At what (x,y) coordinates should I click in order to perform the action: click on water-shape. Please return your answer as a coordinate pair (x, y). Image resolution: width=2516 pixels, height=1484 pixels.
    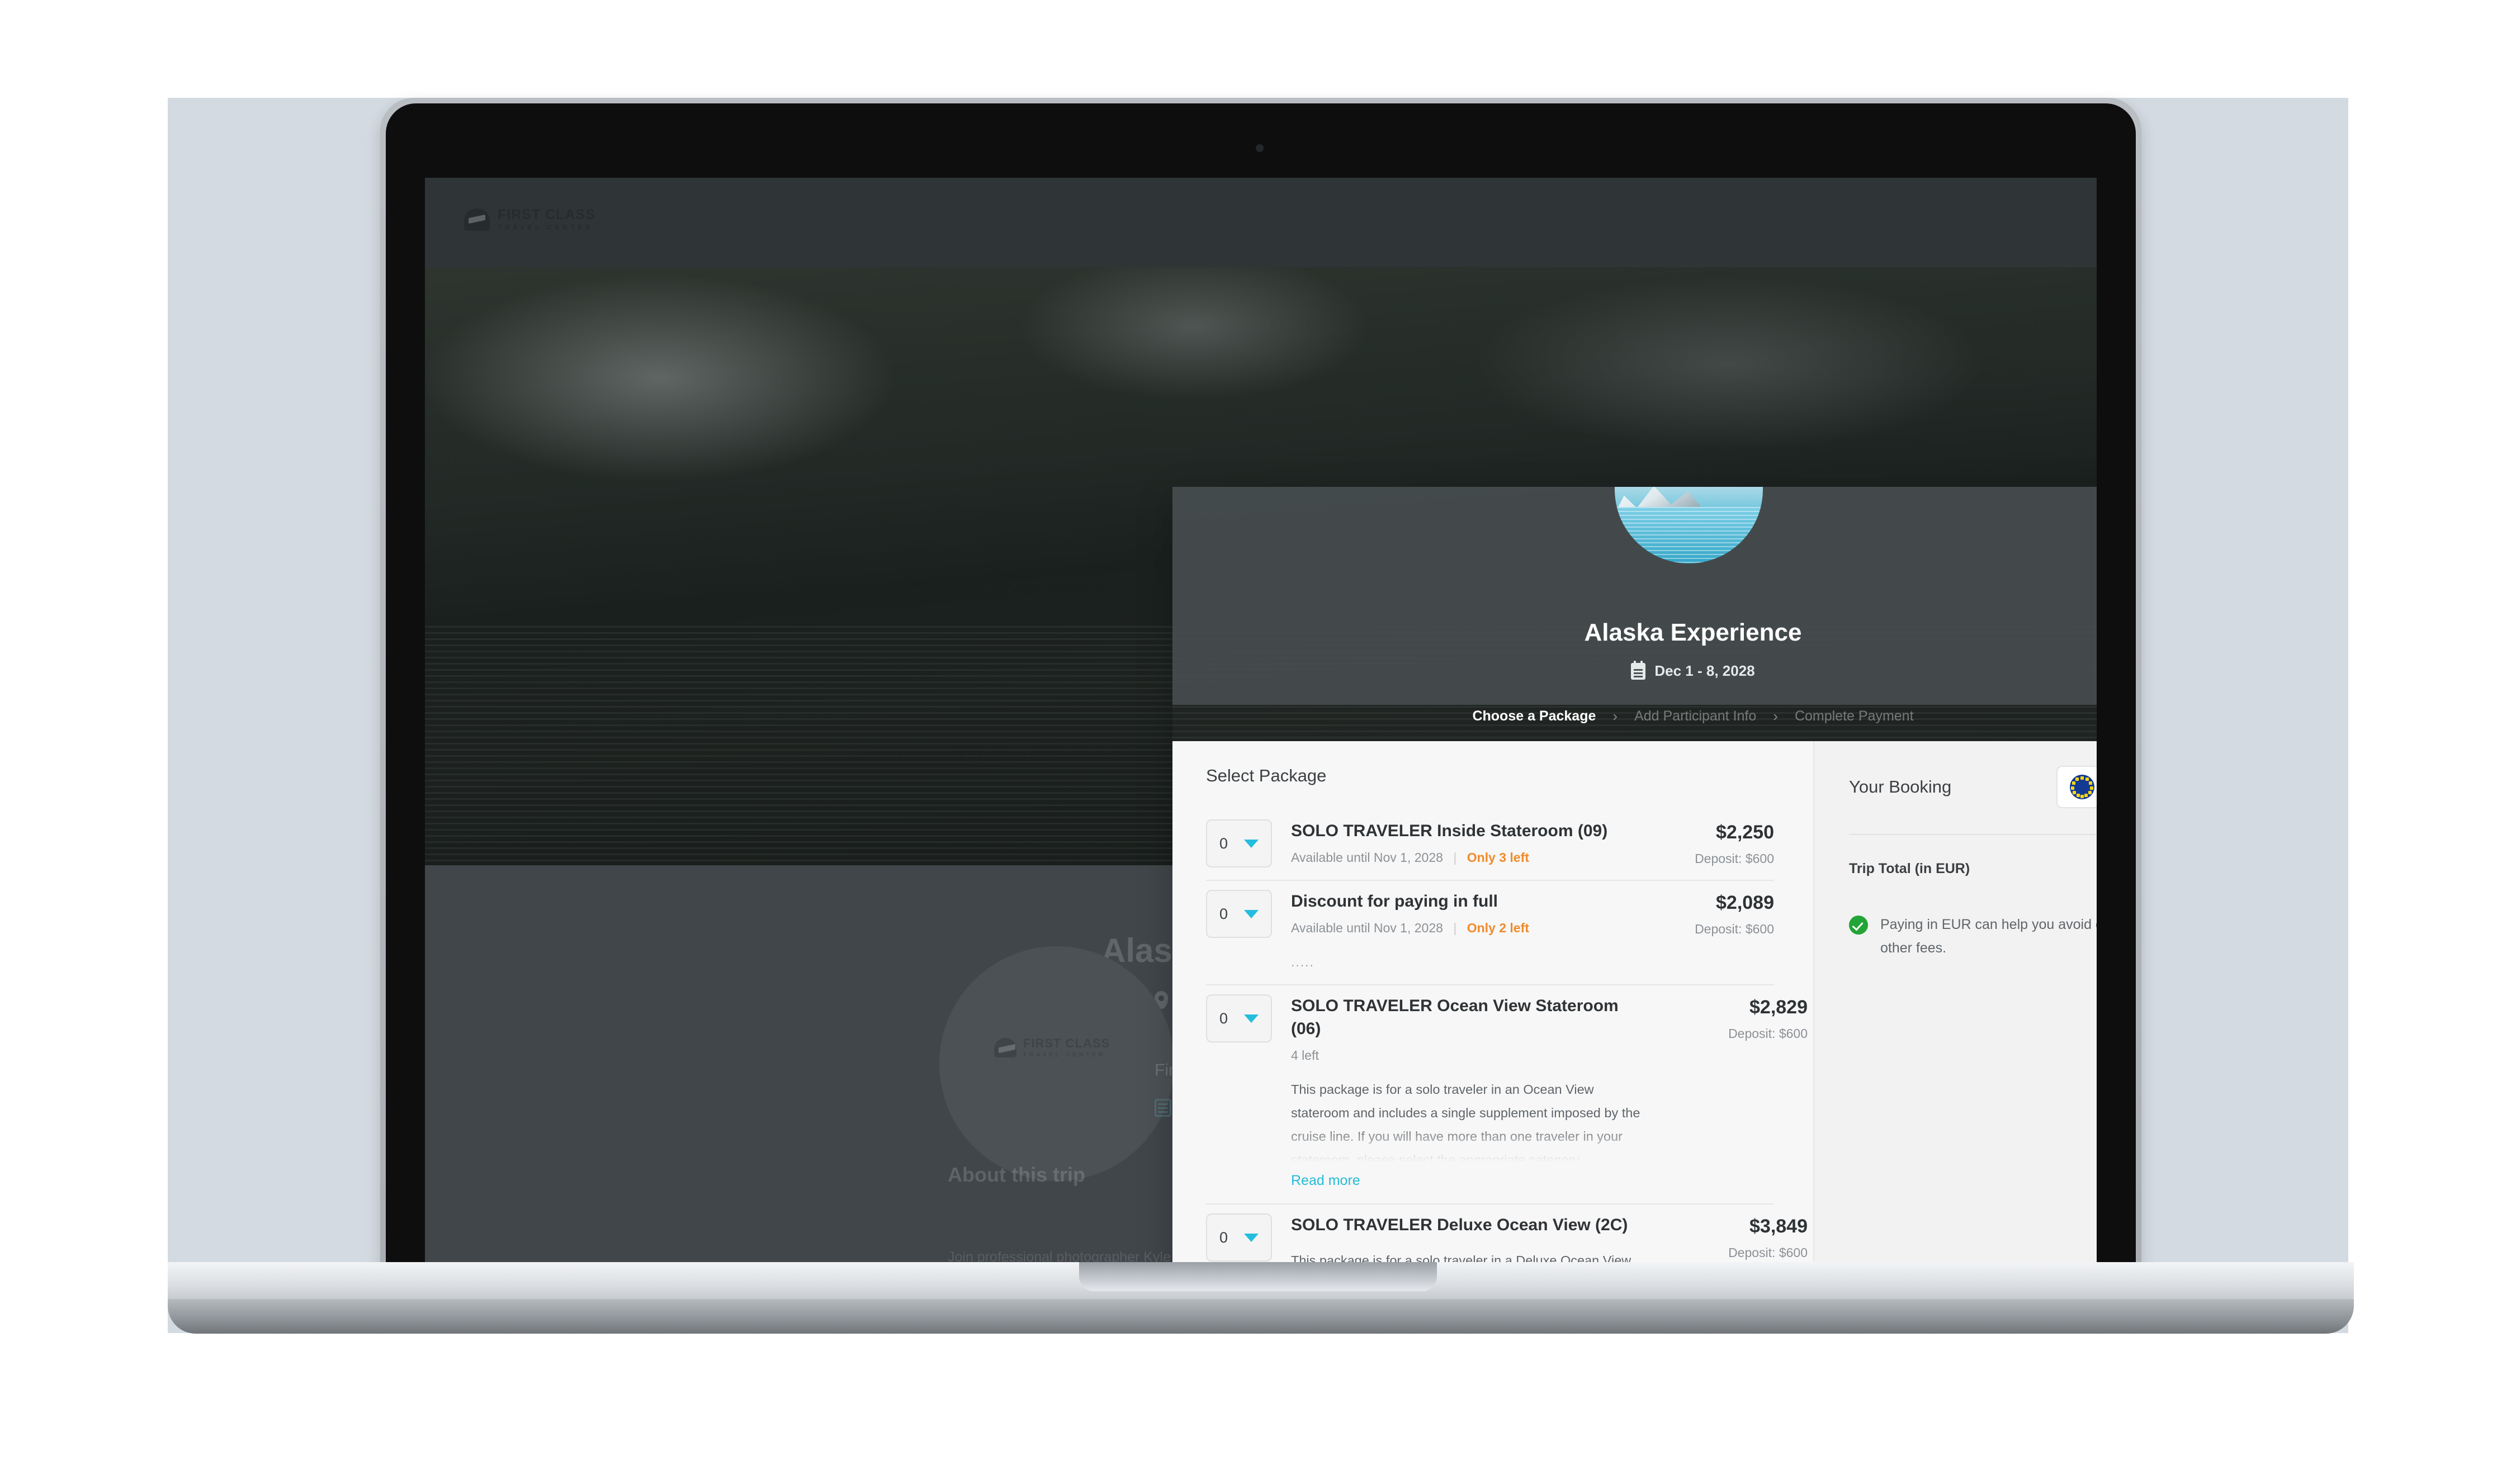
    Looking at the image, I should click on (1689, 535).